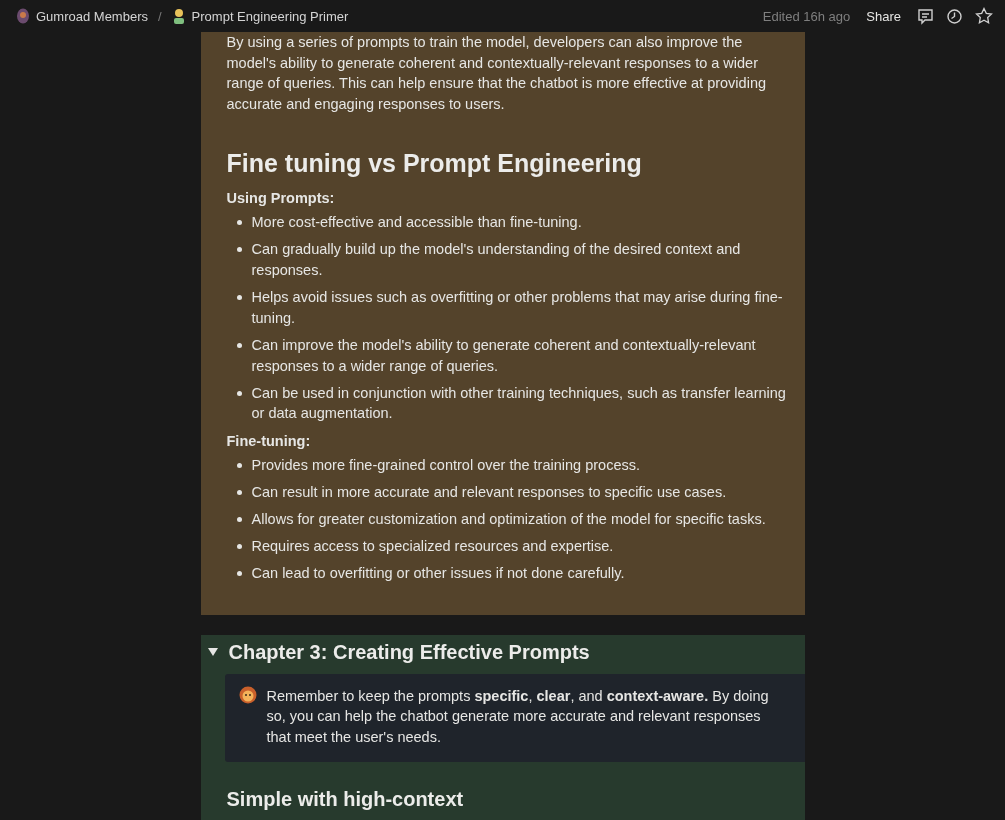 This screenshot has height=820, width=1005. Describe the element at coordinates (260, 16) in the screenshot. I see `breadcrumb-link: Prompt Engineering Primer` at that location.